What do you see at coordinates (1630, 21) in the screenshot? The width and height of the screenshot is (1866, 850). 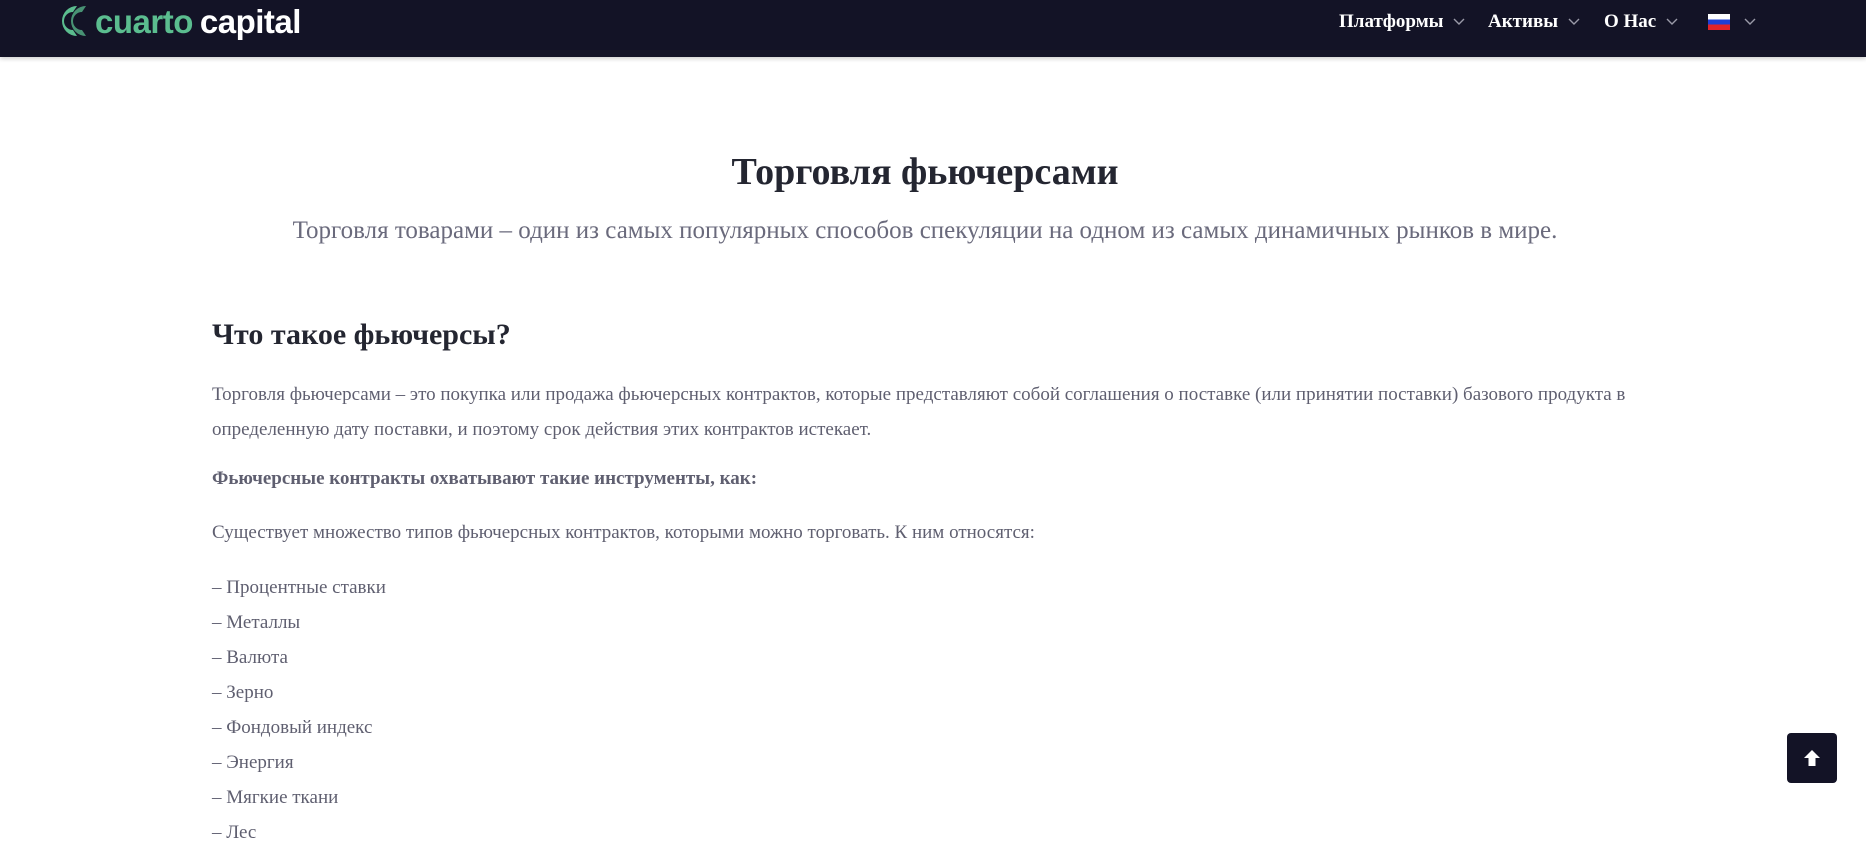 I see `nav-item-label: О Нас` at bounding box center [1630, 21].